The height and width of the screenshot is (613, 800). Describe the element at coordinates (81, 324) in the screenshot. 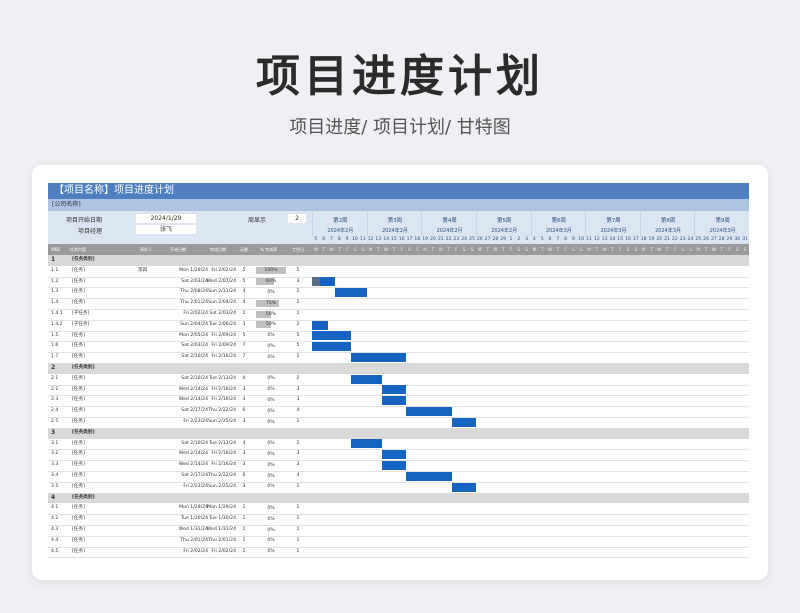

I see `task-name-cell: [子任务]` at that location.